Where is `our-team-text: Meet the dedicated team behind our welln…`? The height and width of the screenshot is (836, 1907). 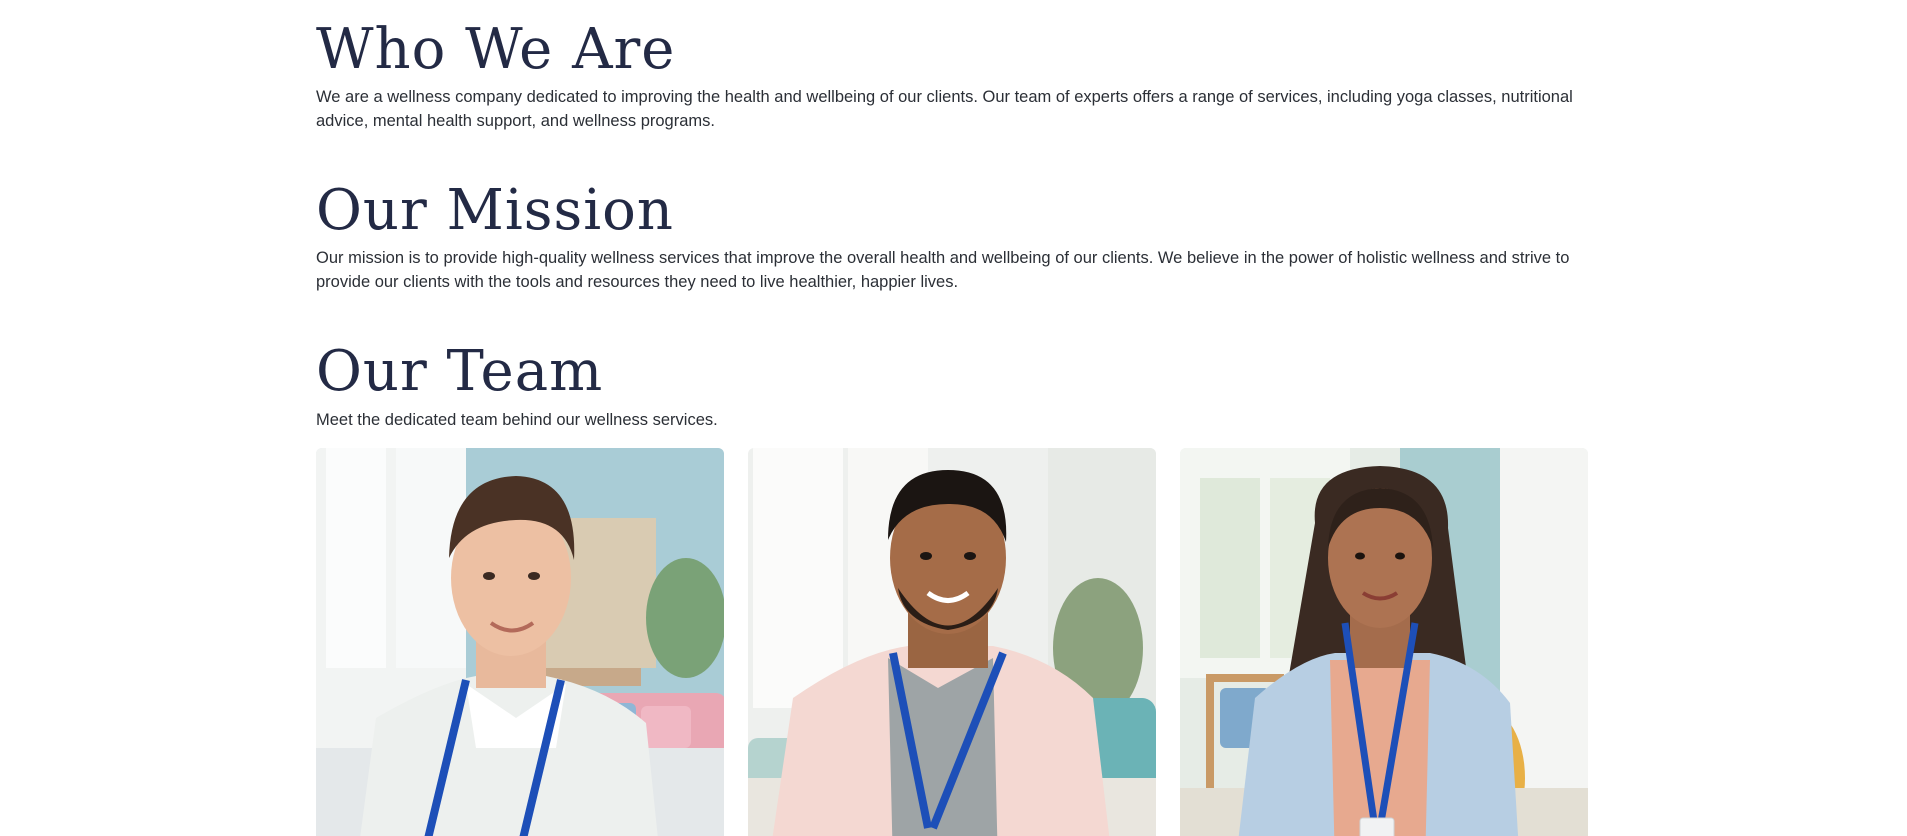 our-team-text: Meet the dedicated team behind our welln… is located at coordinates (517, 420).